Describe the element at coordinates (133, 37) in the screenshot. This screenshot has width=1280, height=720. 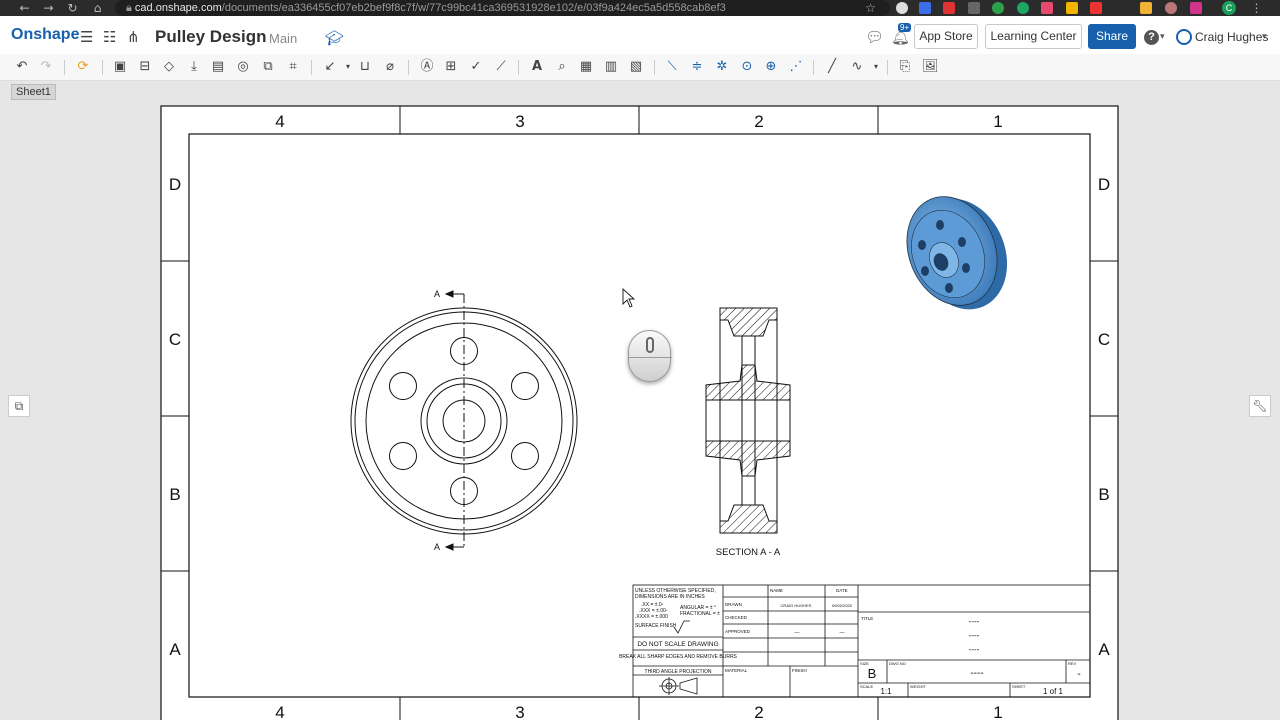
I see `instance-list-icon: ⋔` at that location.